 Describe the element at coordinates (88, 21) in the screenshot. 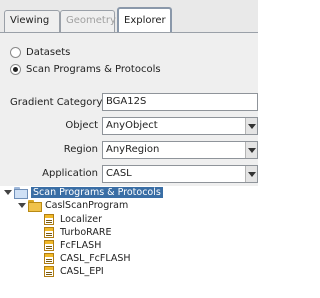

I see `tab-geometry: Geometry` at that location.